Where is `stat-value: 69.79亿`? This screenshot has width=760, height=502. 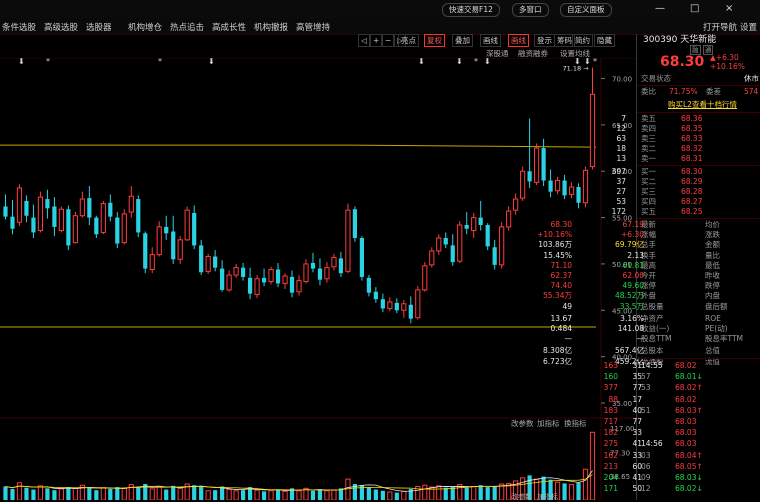 stat-value: 69.79亿 is located at coordinates (629, 245).